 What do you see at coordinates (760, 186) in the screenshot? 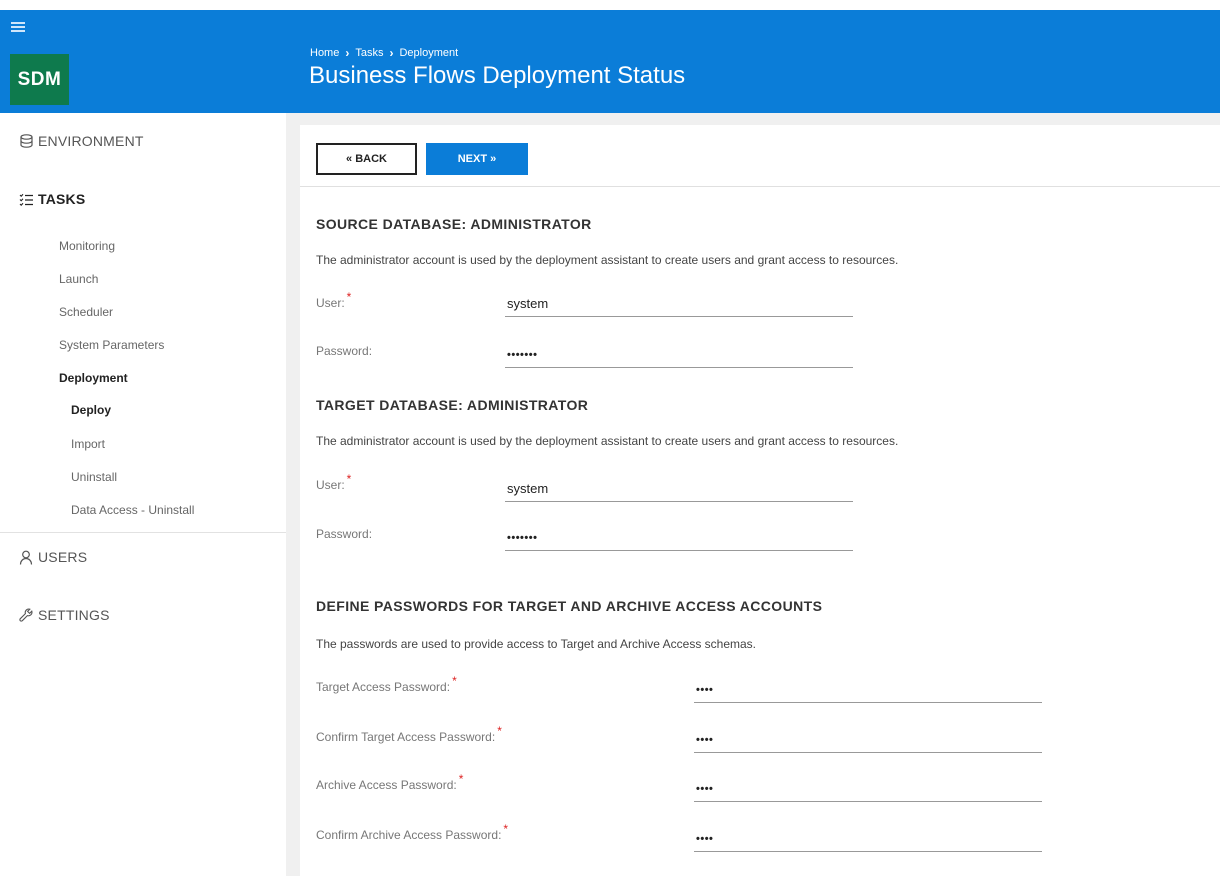
I see `toolbar-divider` at bounding box center [760, 186].